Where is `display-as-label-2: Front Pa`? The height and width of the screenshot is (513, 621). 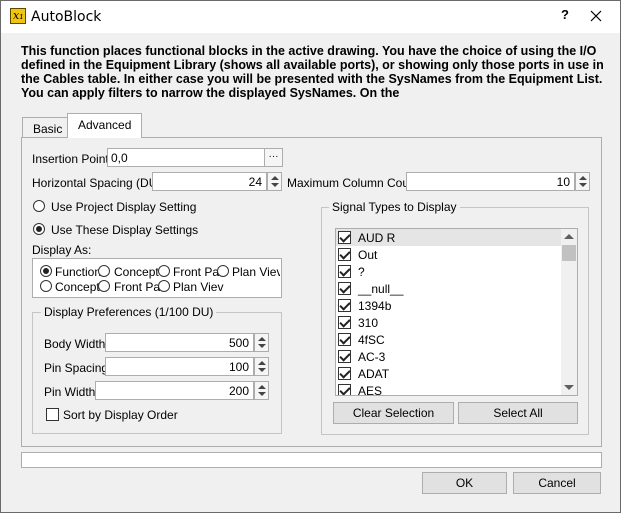 display-as-label-2: Front Pa is located at coordinates (196, 272).